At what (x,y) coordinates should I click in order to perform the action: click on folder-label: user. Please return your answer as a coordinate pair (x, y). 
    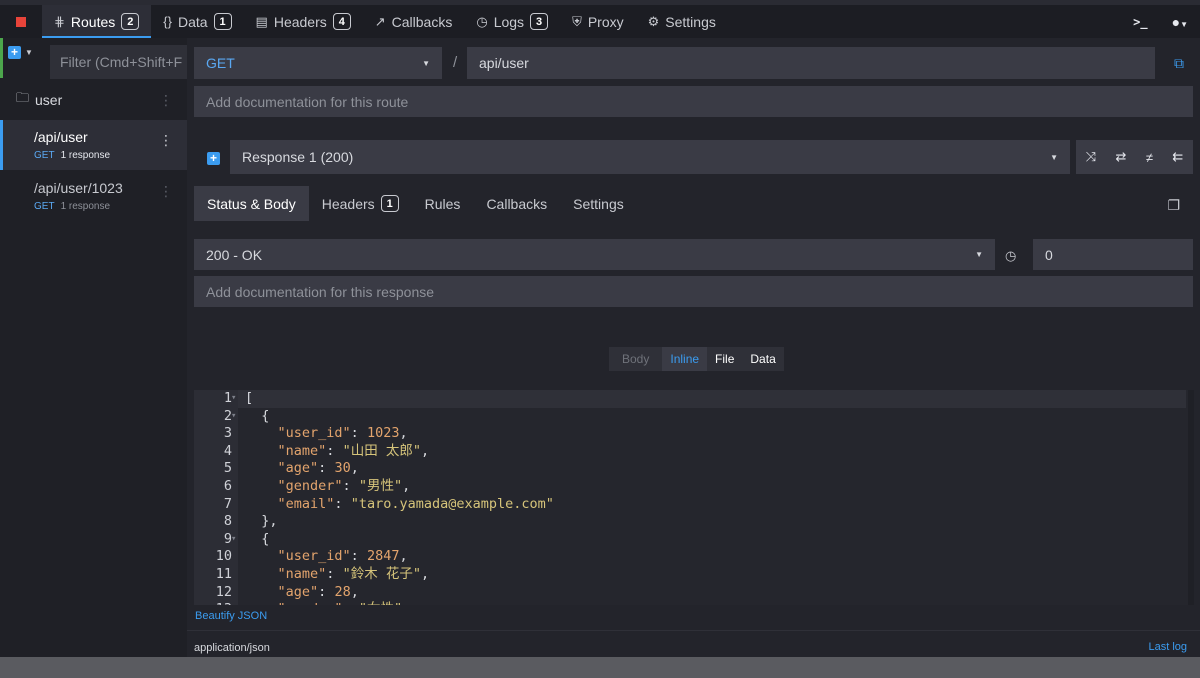
    Looking at the image, I should click on (49, 100).